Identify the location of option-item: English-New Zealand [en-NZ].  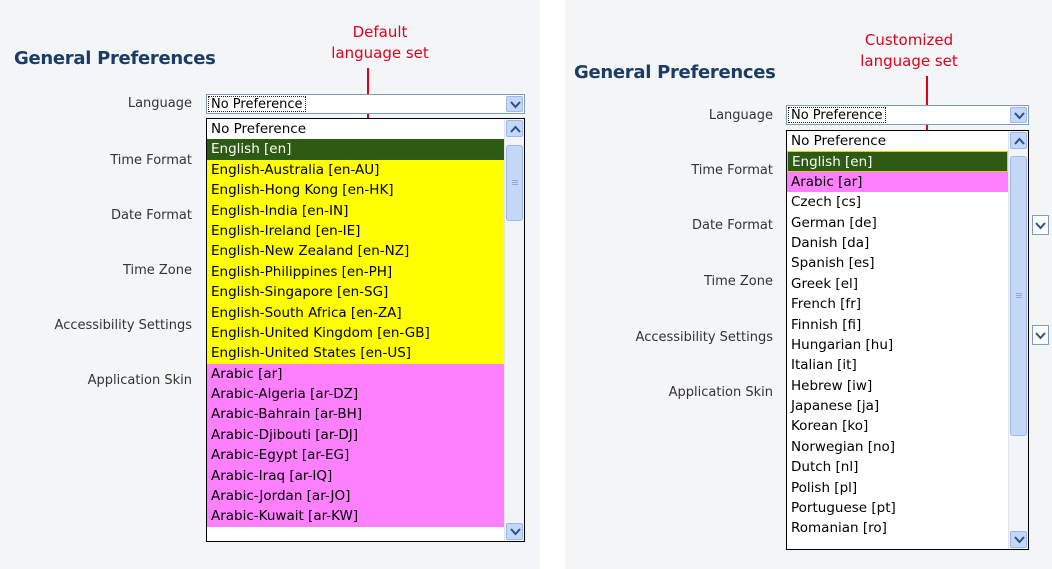
(355, 251).